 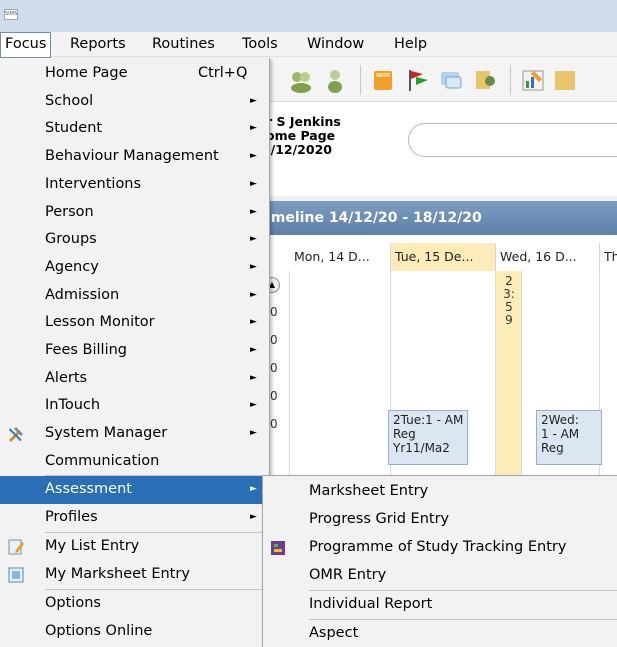 I want to click on menu-item-label: Agency, so click(x=72, y=266).